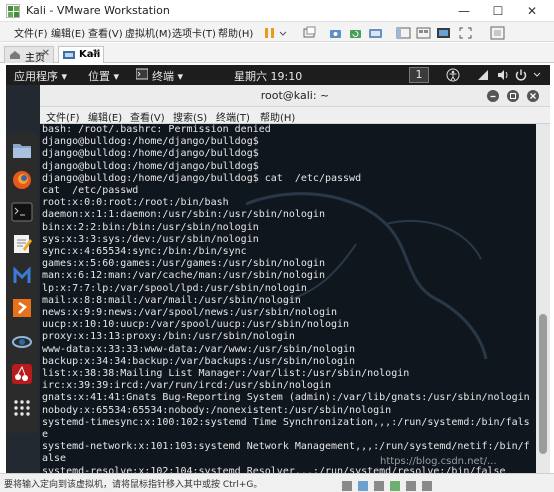  Describe the element at coordinates (105, 32) in the screenshot. I see `menu-view: 查看(V)` at that location.